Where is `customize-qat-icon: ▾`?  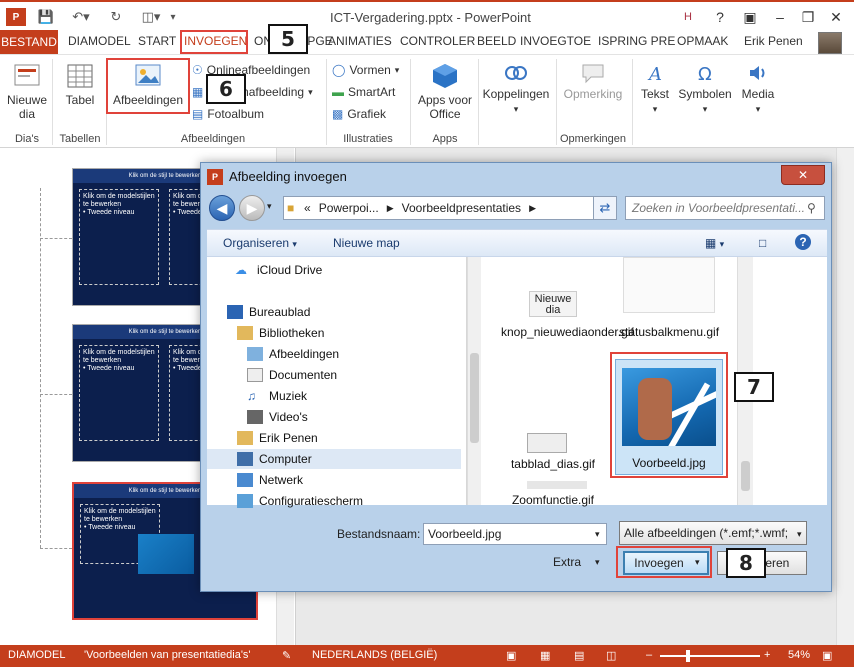 customize-qat-icon: ▾ is located at coordinates (173, 17).